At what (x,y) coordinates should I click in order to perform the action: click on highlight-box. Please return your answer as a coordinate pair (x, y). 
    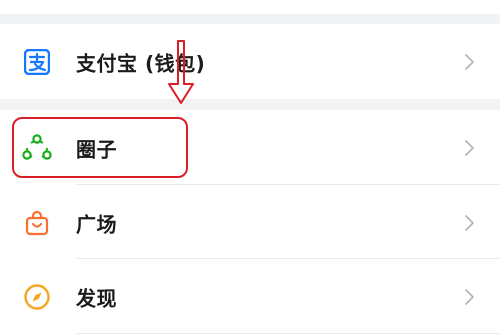
    Looking at the image, I should click on (100, 147).